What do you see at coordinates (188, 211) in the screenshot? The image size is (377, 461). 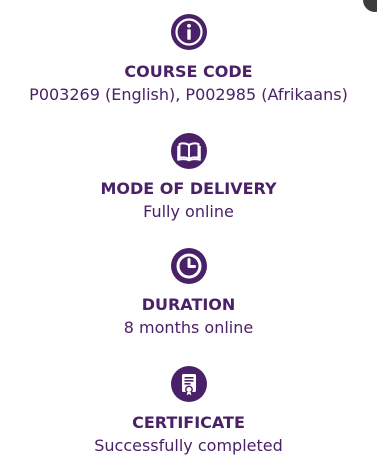 I see `mode-of-delivery-value: Fully online` at bounding box center [188, 211].